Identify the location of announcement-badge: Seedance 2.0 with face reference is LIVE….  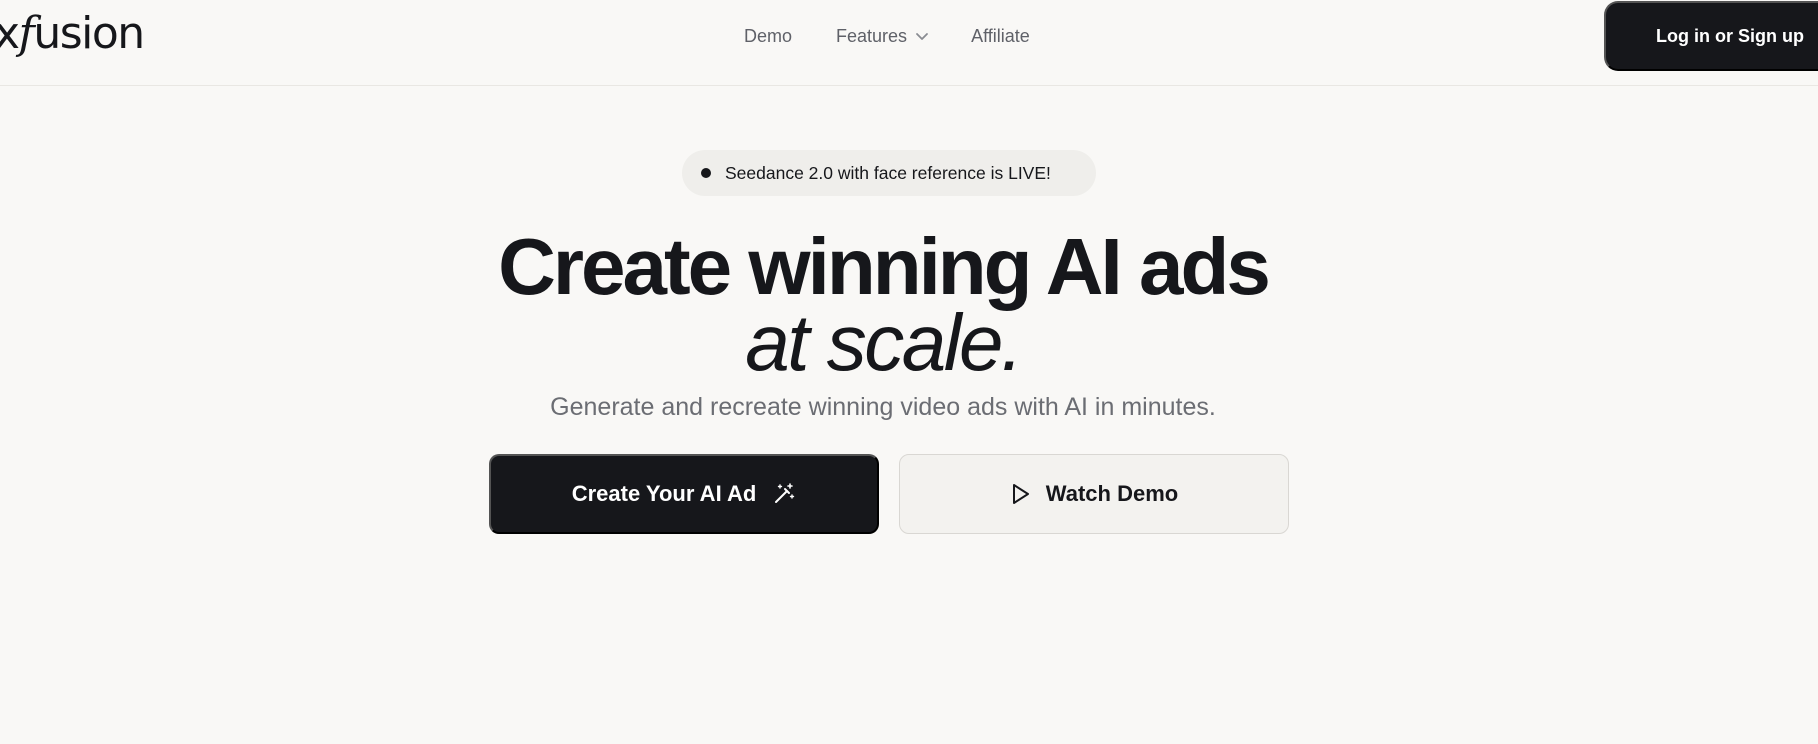
(889, 173).